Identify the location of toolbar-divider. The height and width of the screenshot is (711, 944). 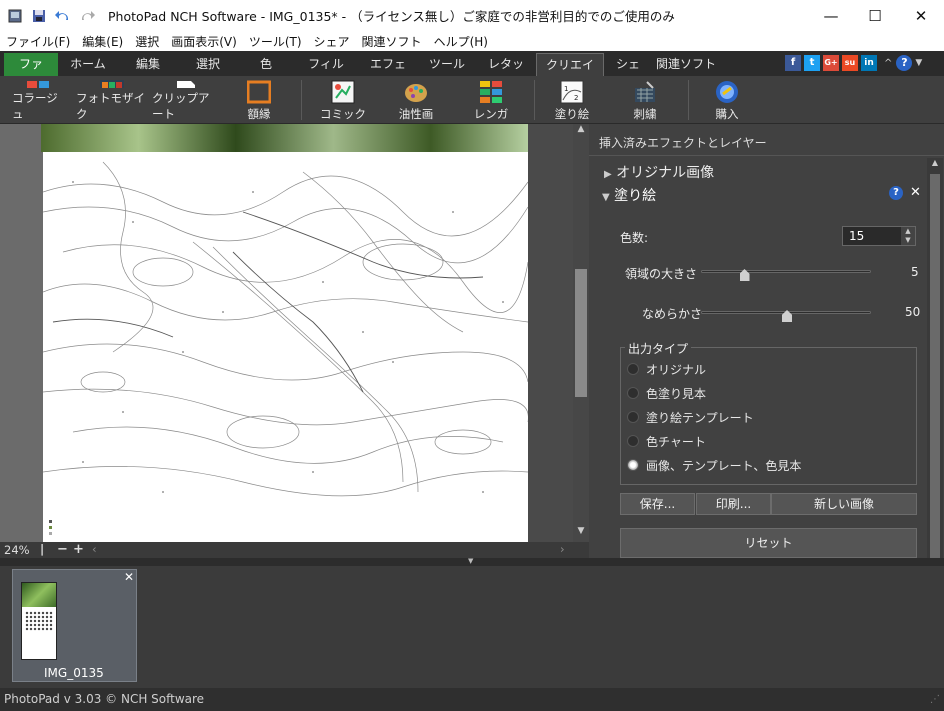
(534, 100).